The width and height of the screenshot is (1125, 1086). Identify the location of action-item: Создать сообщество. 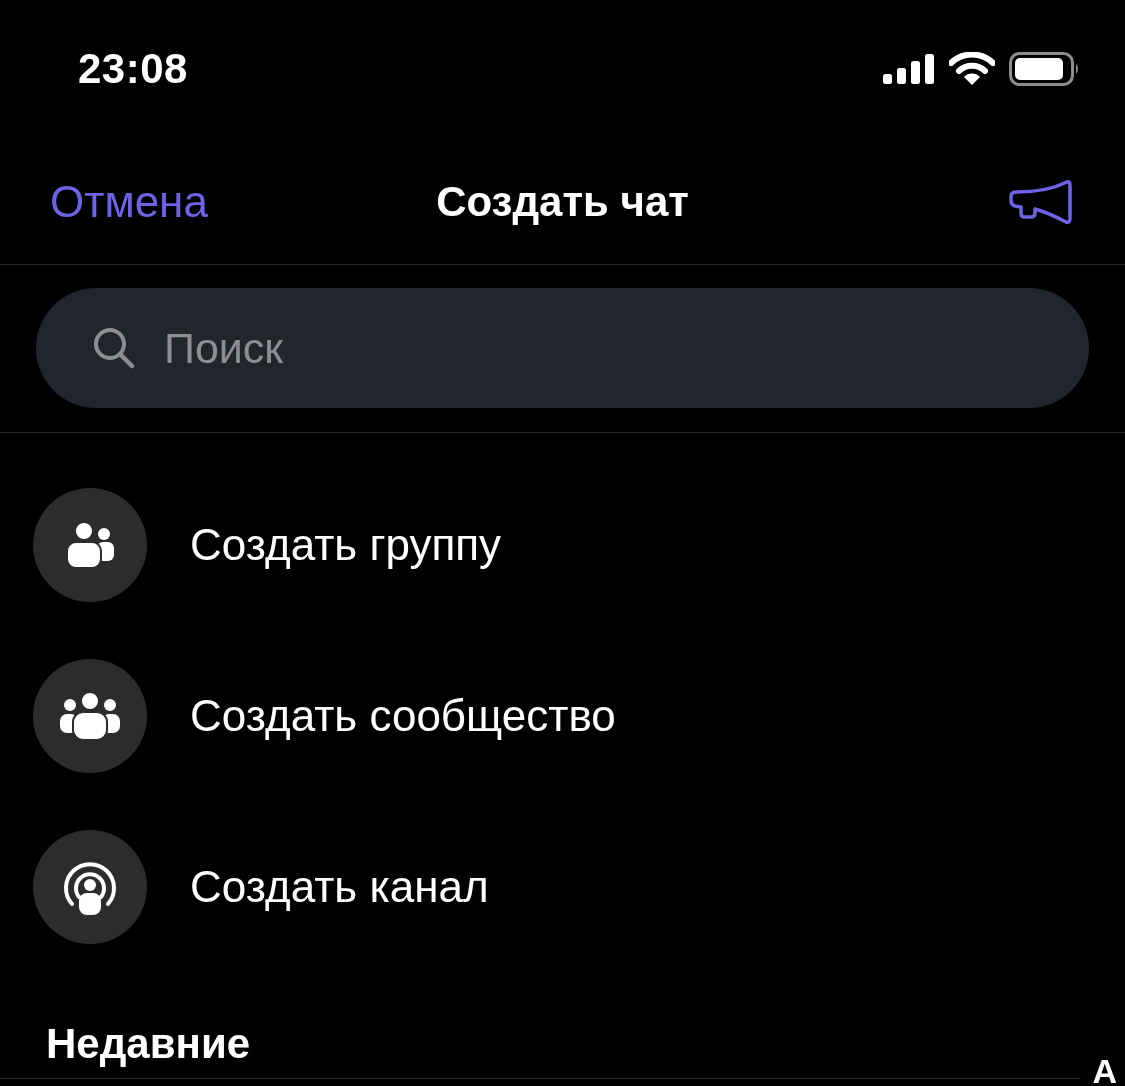
(562, 716).